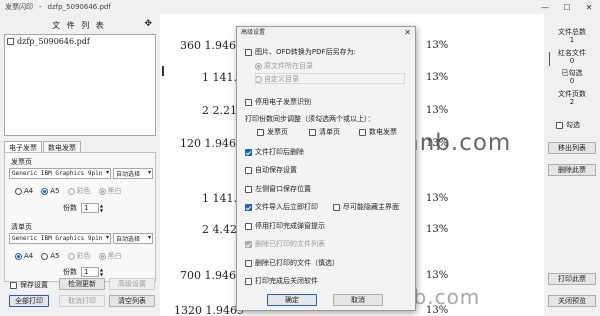 Image resolution: width=600 pixels, height=316 pixels. I want to click on invoice-size-a4: A4, so click(24, 191).